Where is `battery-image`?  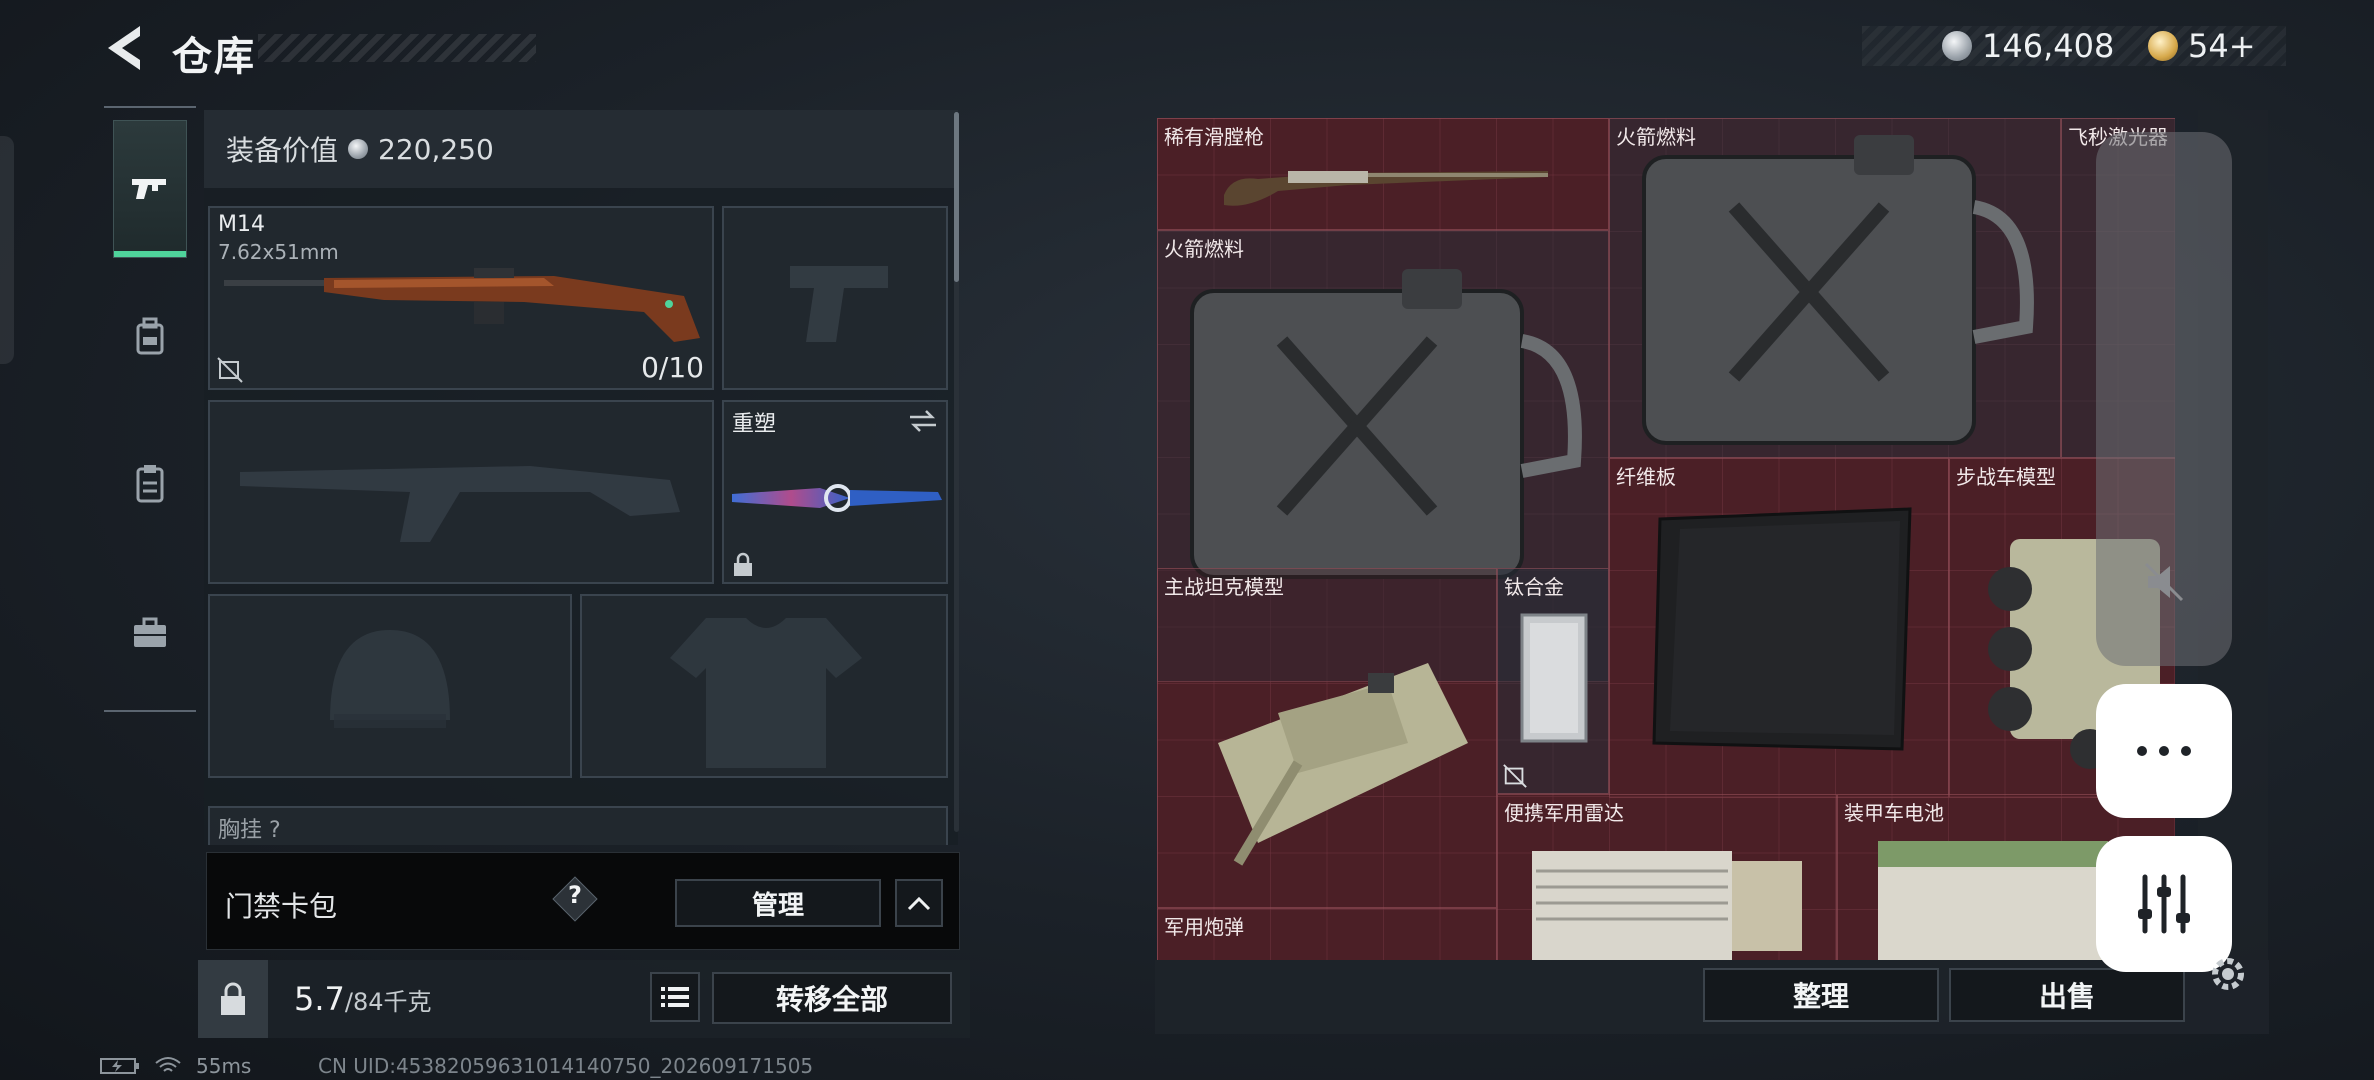
battery-image is located at coordinates (1993, 900).